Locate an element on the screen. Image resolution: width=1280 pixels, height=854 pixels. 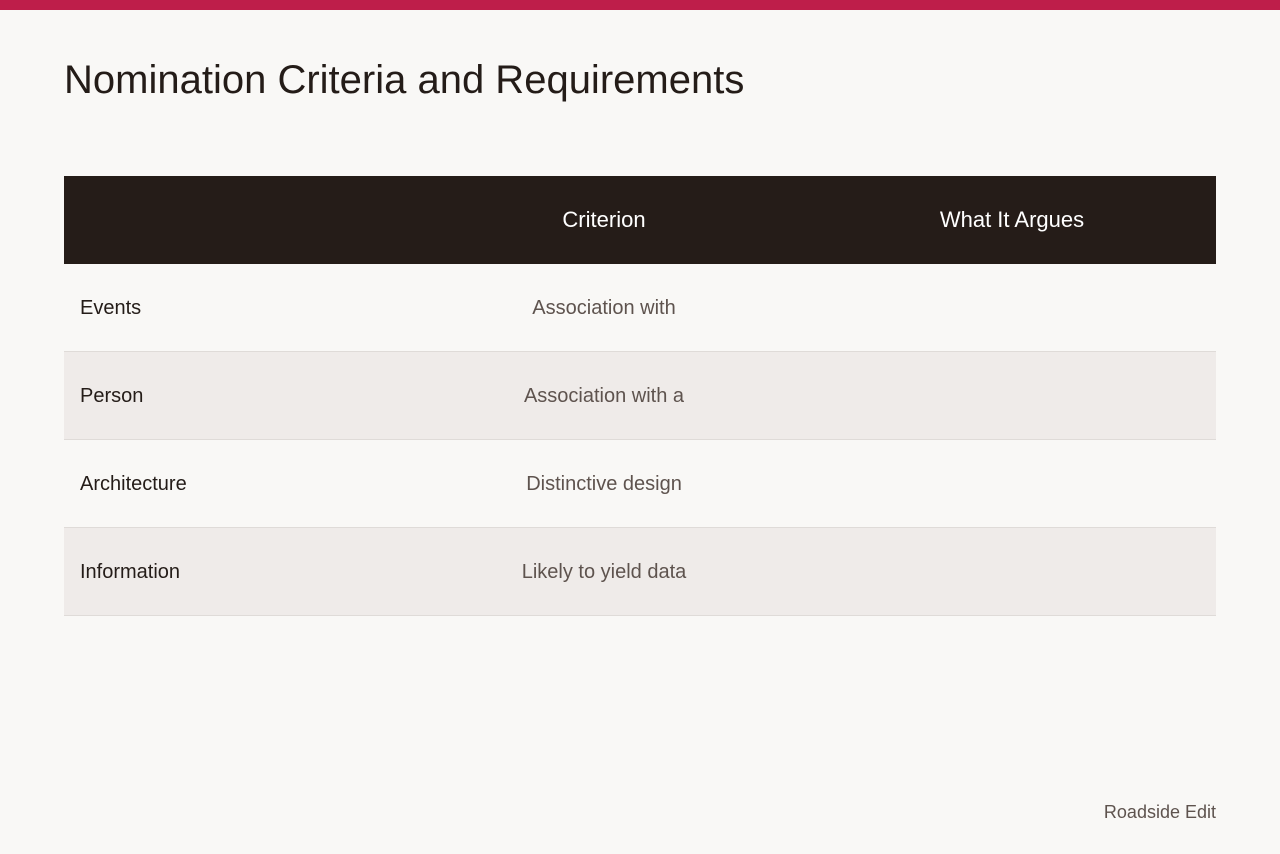
table-row: Information Likely to yield data is located at coordinates (640, 572).